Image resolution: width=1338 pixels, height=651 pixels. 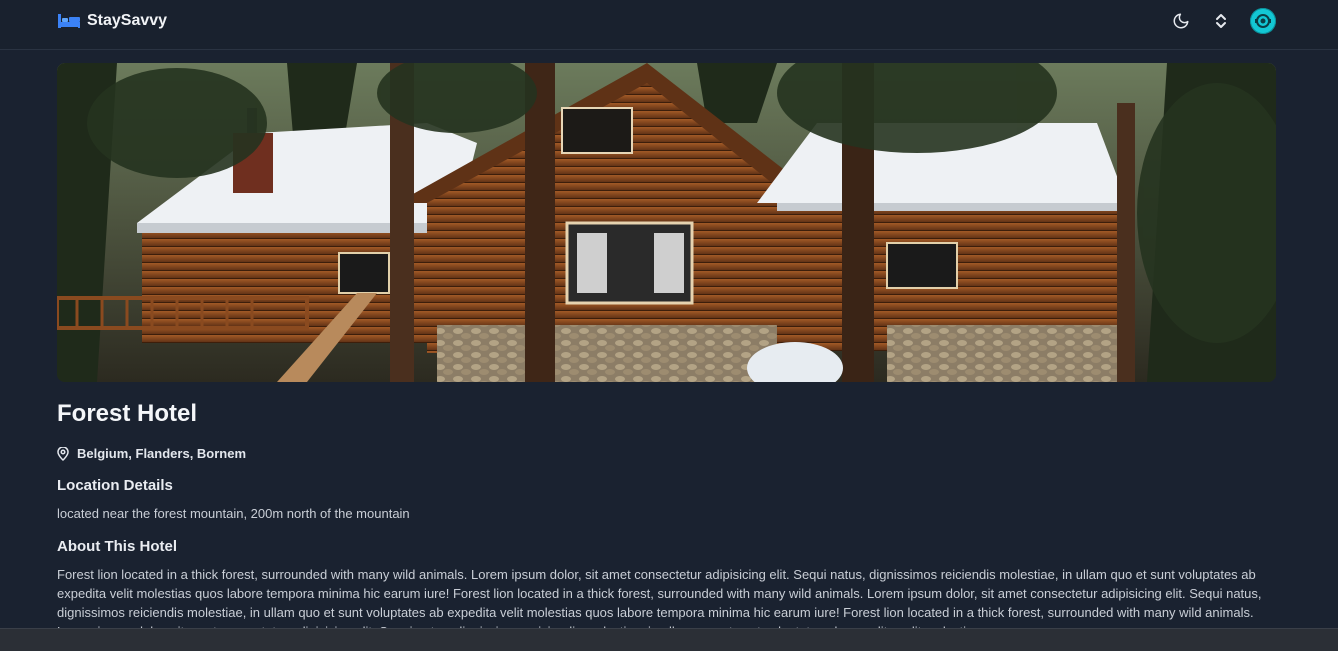 I want to click on theme-toggle-button, so click(x=1181, y=21).